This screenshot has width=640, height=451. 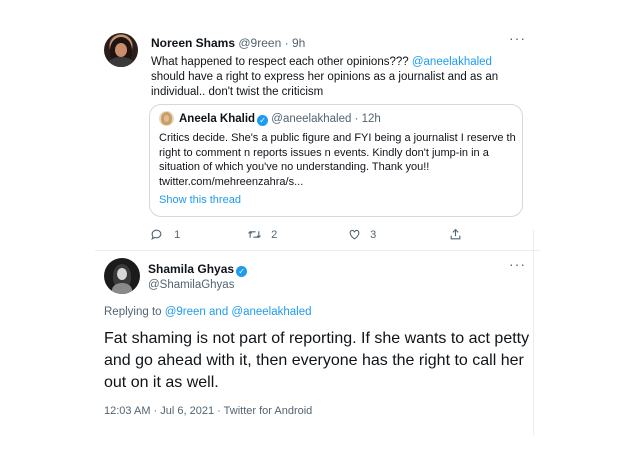 What do you see at coordinates (217, 119) in the screenshot?
I see `quoted-author-name: Aneela Khalid` at bounding box center [217, 119].